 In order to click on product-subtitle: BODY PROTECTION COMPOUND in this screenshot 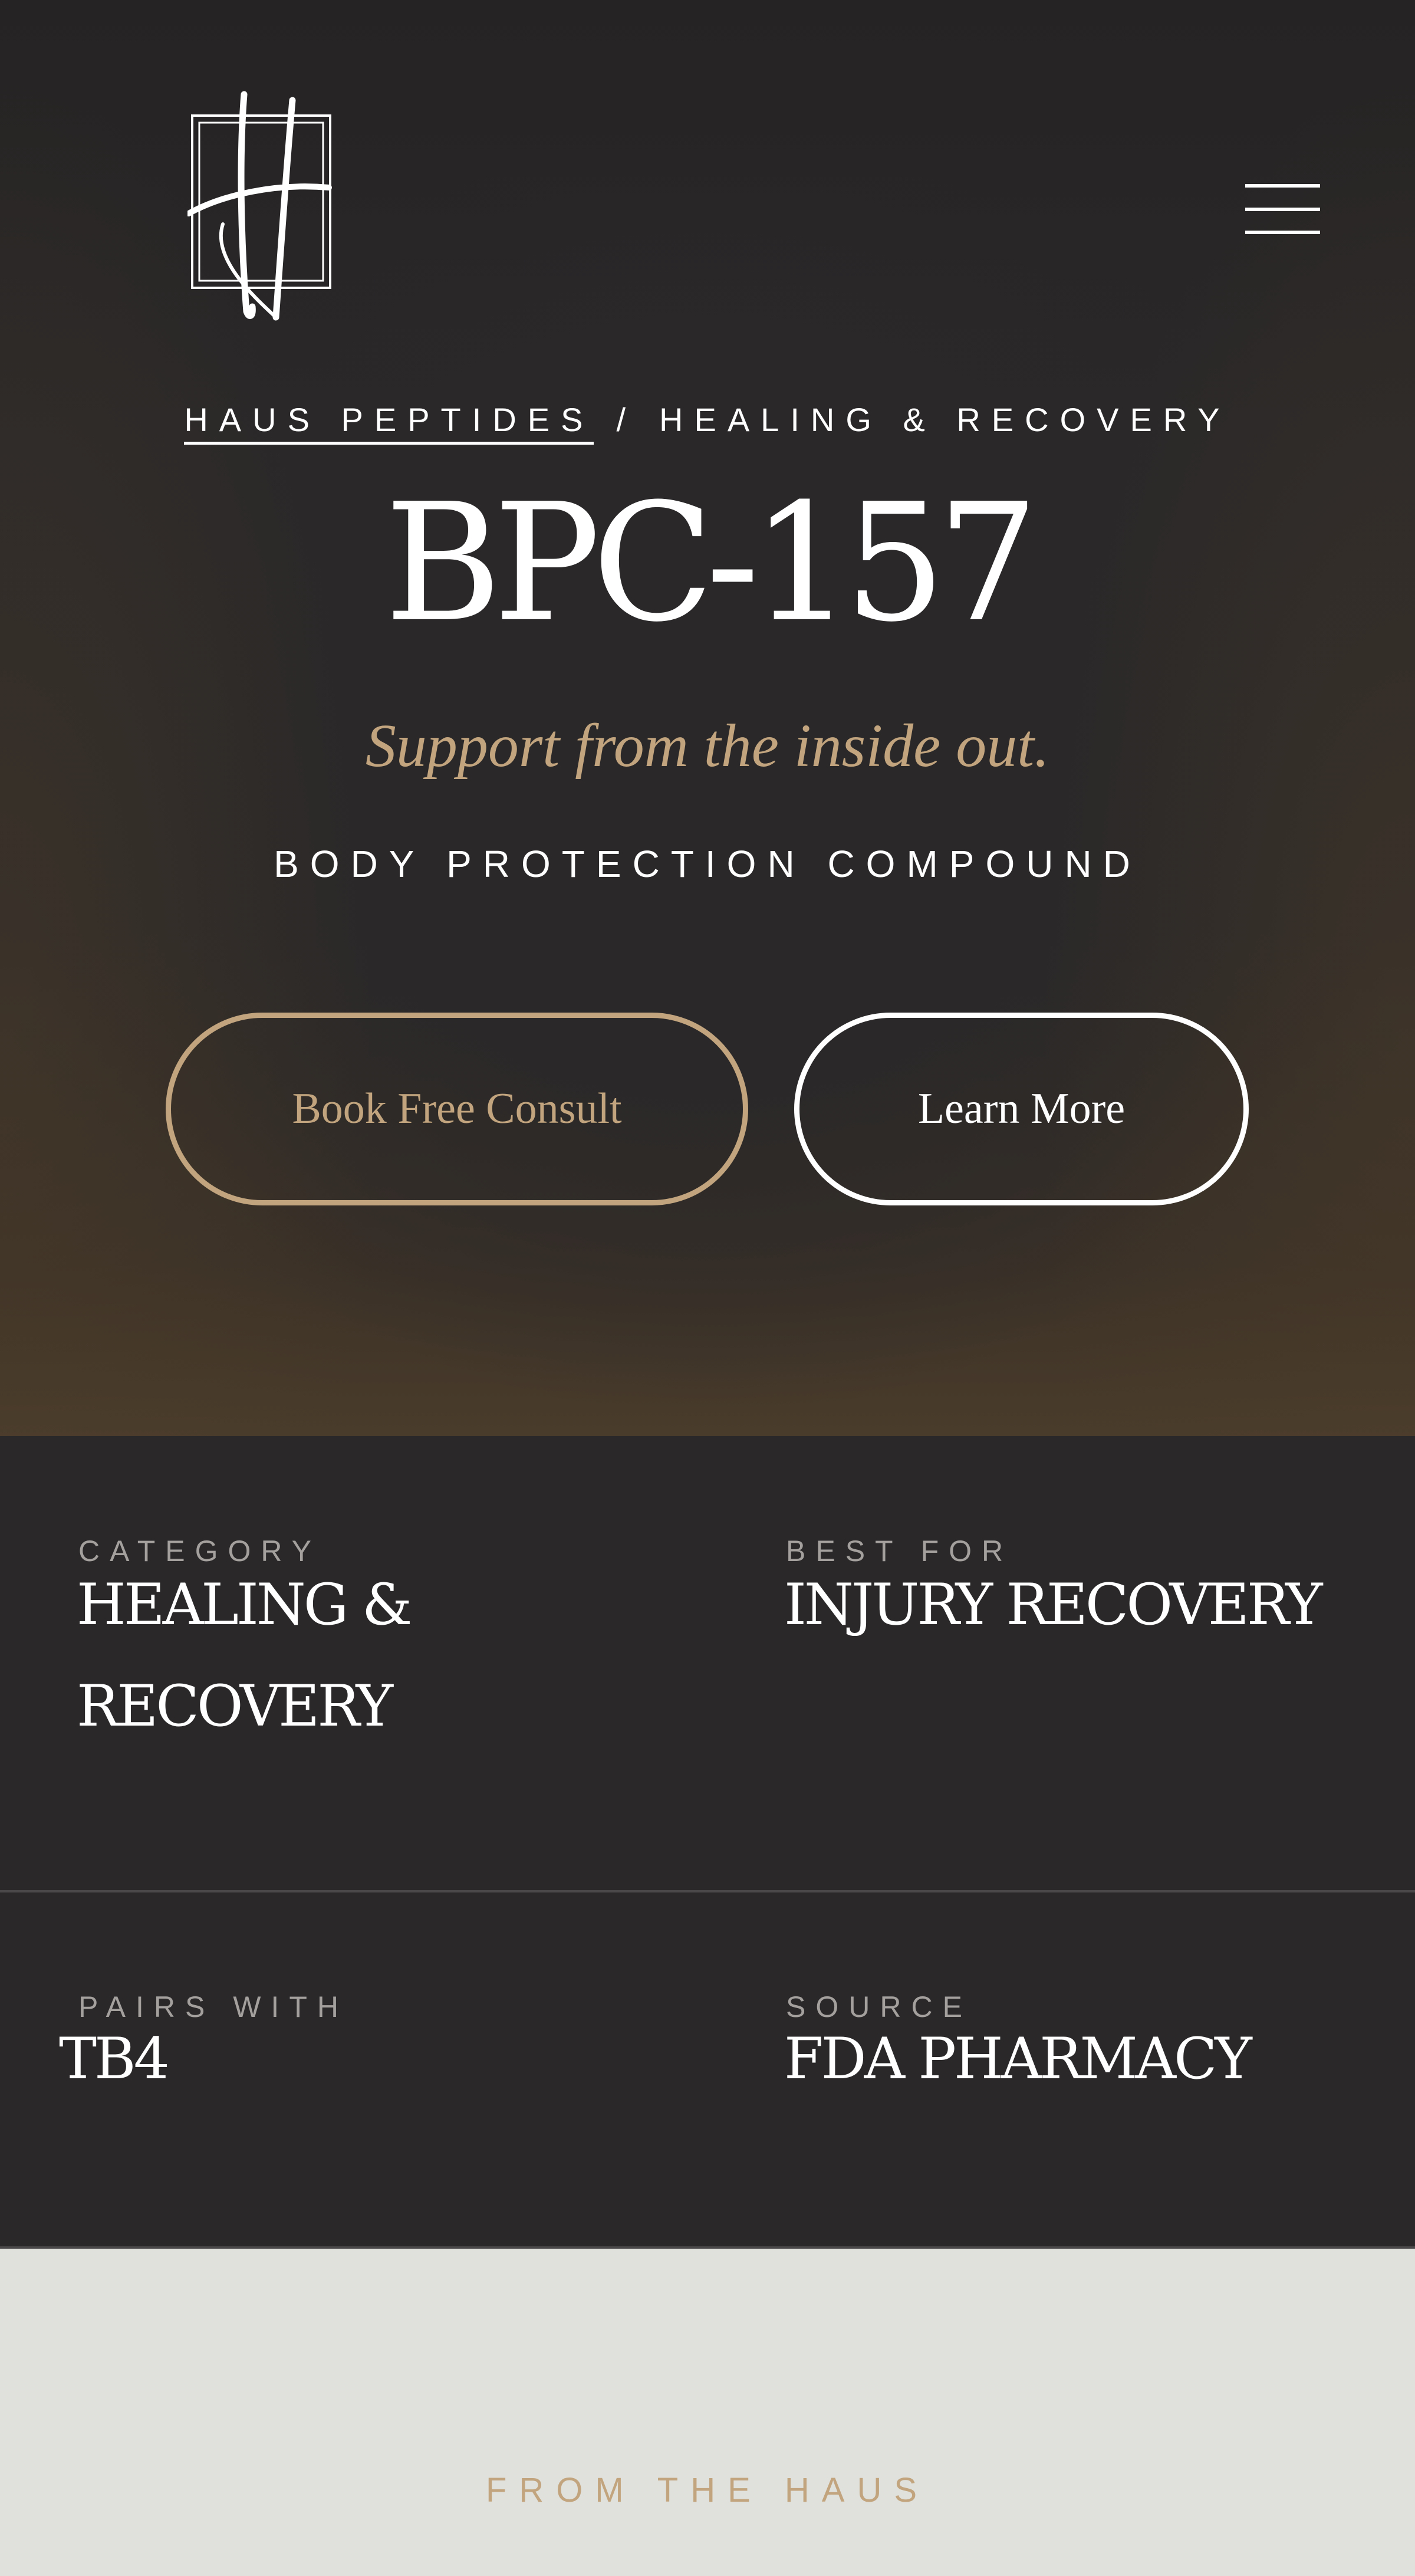, I will do `click(707, 864)`.